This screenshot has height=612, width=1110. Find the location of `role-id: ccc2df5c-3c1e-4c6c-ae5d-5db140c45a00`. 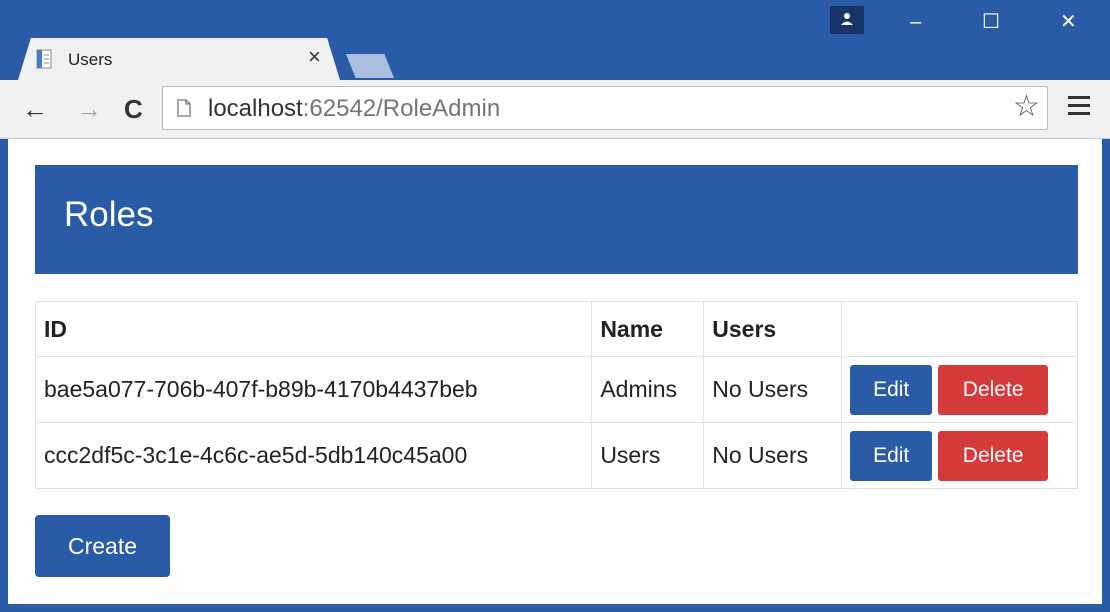

role-id: ccc2df5c-3c1e-4c6c-ae5d-5db140c45a00 is located at coordinates (313, 455).